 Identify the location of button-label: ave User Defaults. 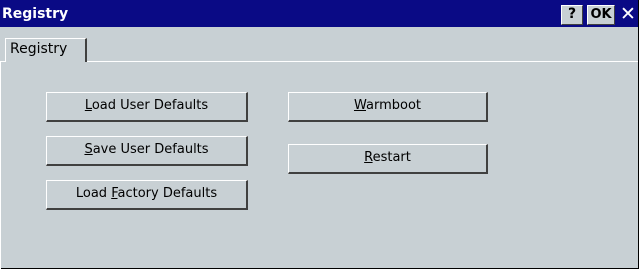
(150, 149).